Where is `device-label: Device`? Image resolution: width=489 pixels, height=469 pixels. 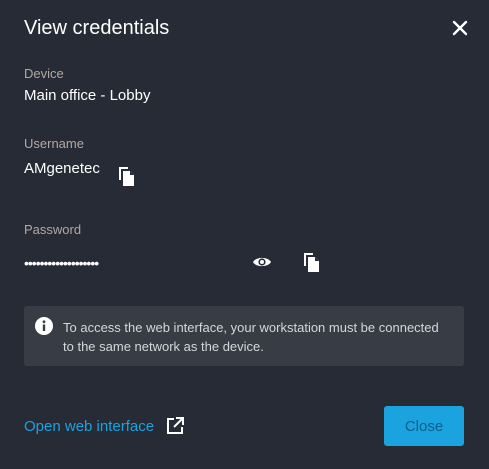
device-label: Device is located at coordinates (44, 73).